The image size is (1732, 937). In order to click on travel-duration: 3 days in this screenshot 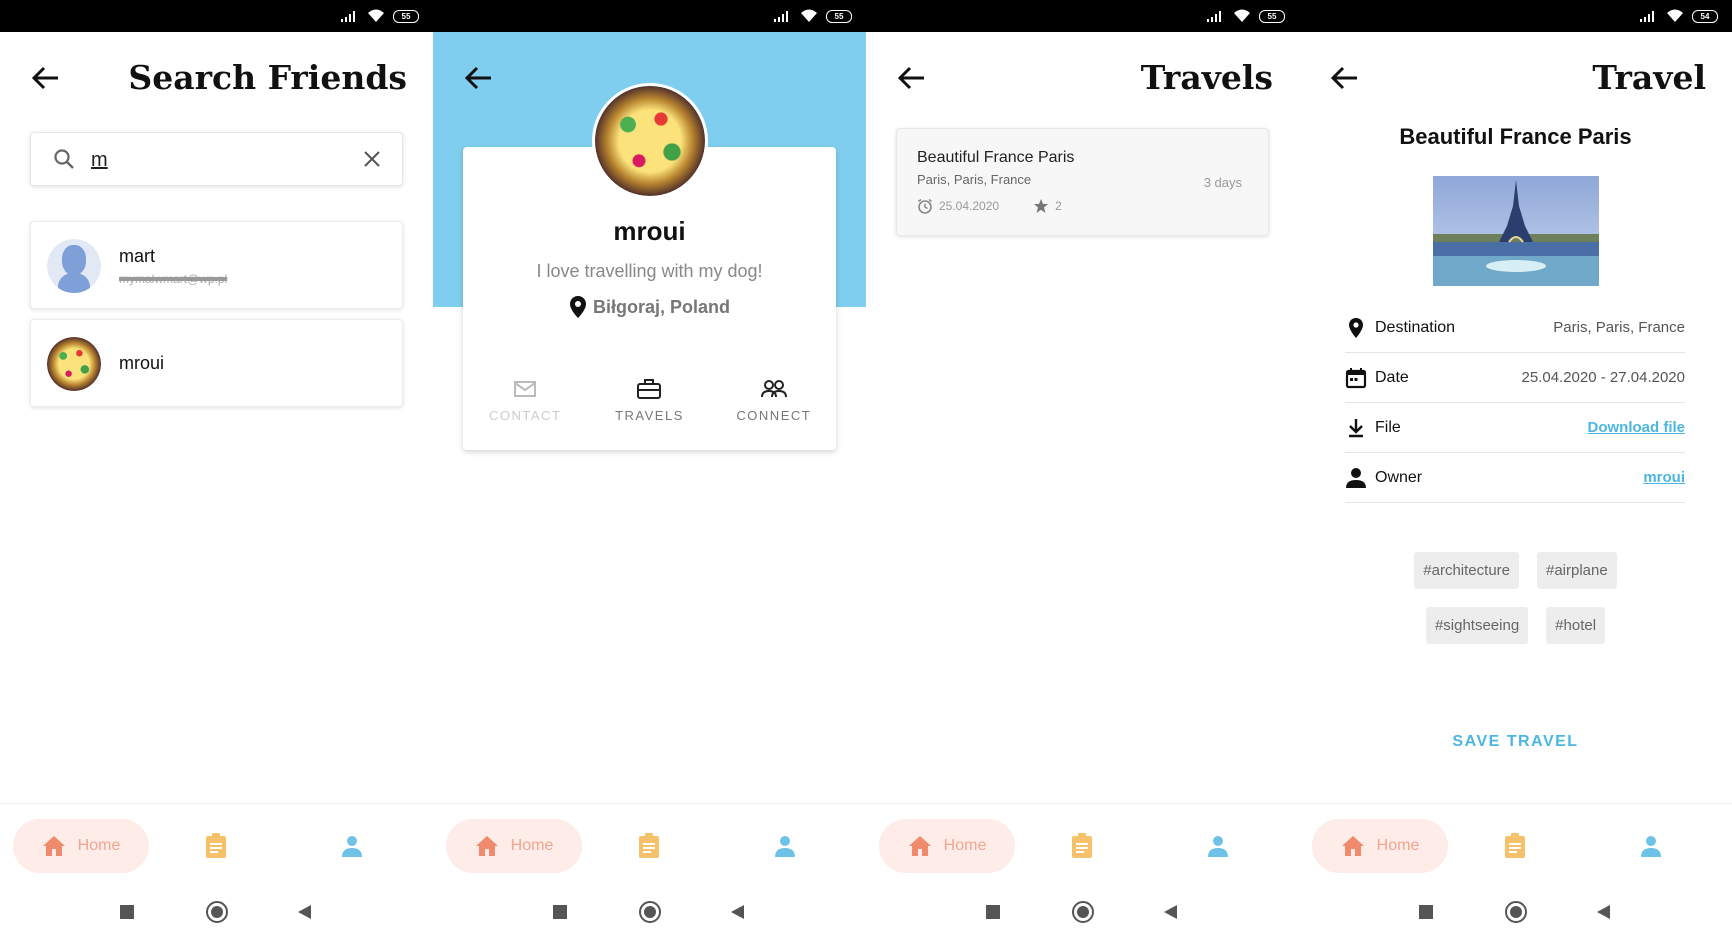, I will do `click(1222, 182)`.